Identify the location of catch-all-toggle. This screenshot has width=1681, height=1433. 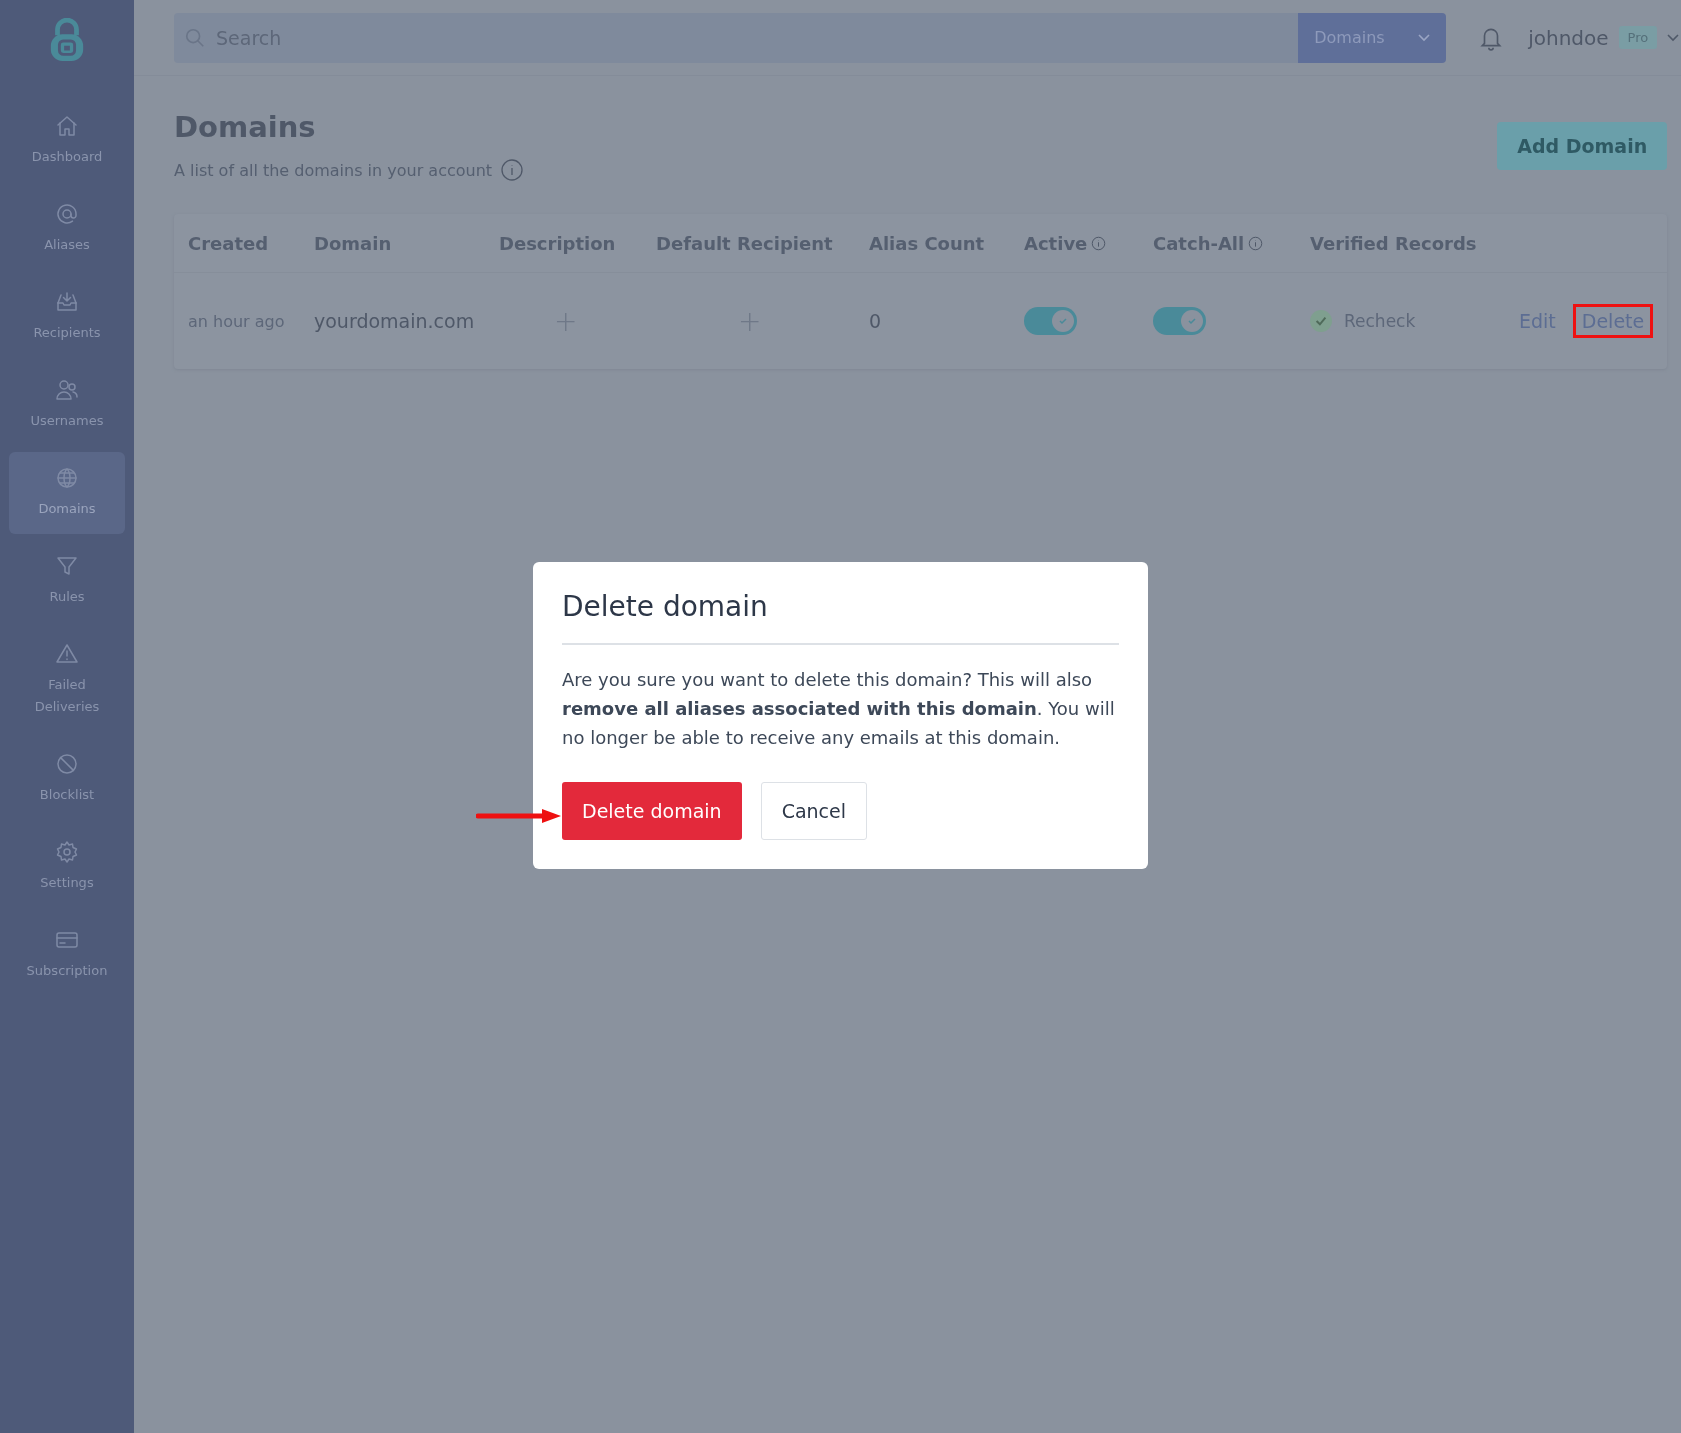
(1179, 321).